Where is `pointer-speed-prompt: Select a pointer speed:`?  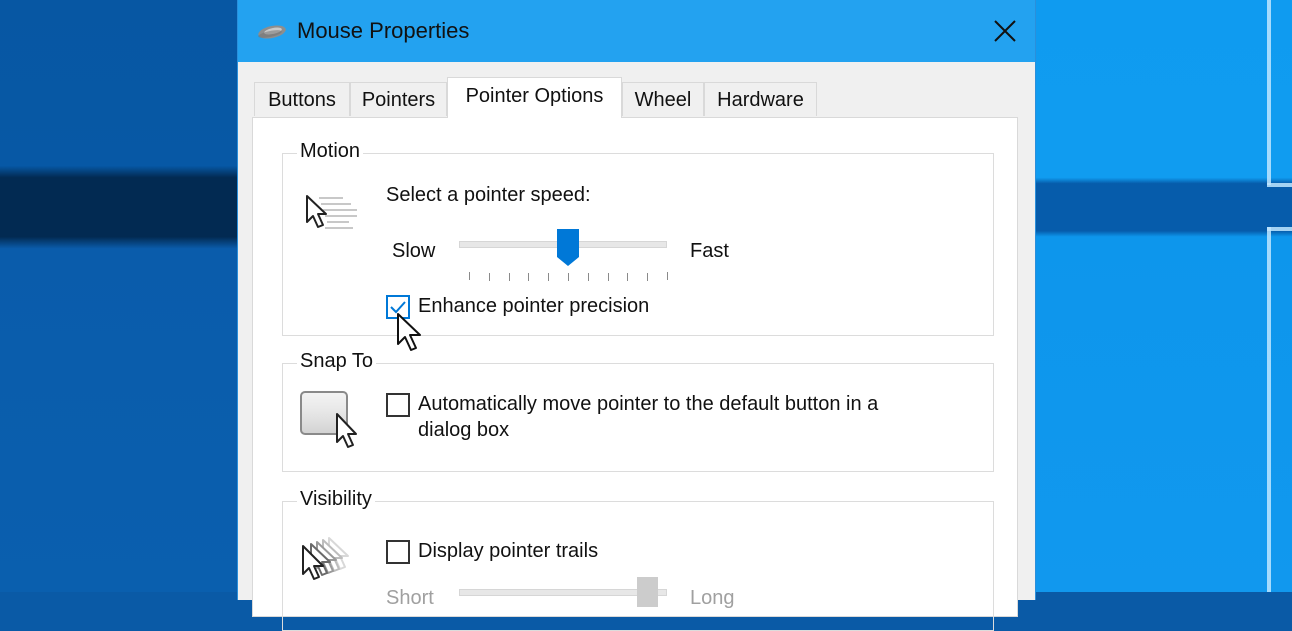
pointer-speed-prompt: Select a pointer speed: is located at coordinates (488, 195).